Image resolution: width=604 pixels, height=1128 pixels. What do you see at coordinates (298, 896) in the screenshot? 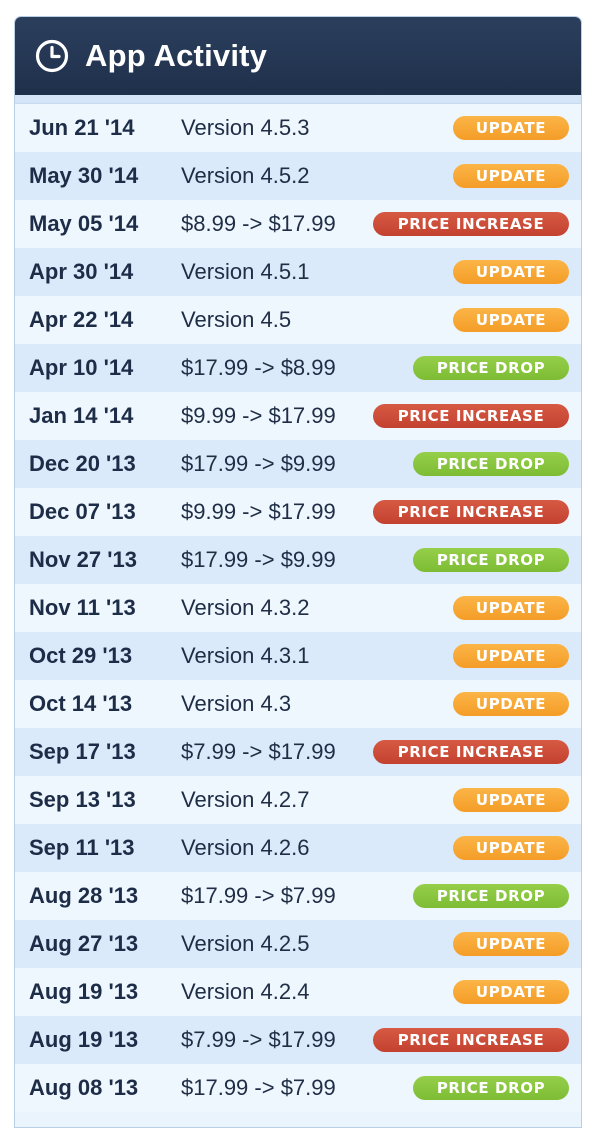
I see `activity-row: Aug 28 '13 $17.99 -> $7.99 PRICE DROP` at bounding box center [298, 896].